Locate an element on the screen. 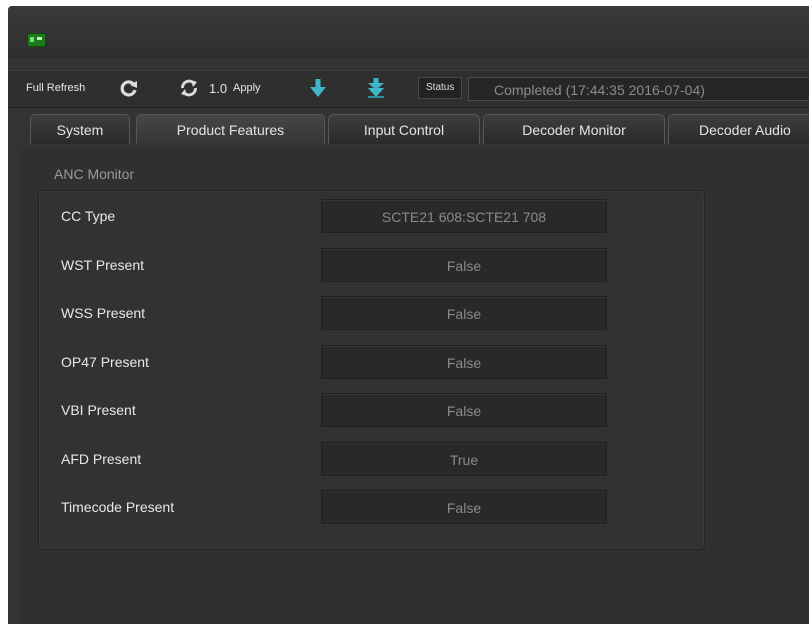 This screenshot has width=809, height=624. row-value: SCTE21 608:SCTE21 708 is located at coordinates (464, 216).